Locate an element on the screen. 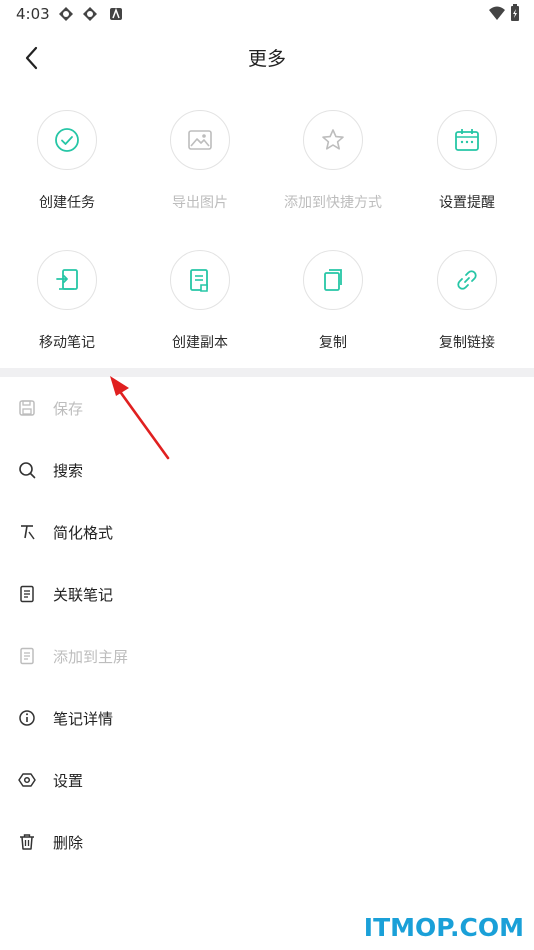 This screenshot has height=950, width=534. list-item-label: 删除 is located at coordinates (68, 842).